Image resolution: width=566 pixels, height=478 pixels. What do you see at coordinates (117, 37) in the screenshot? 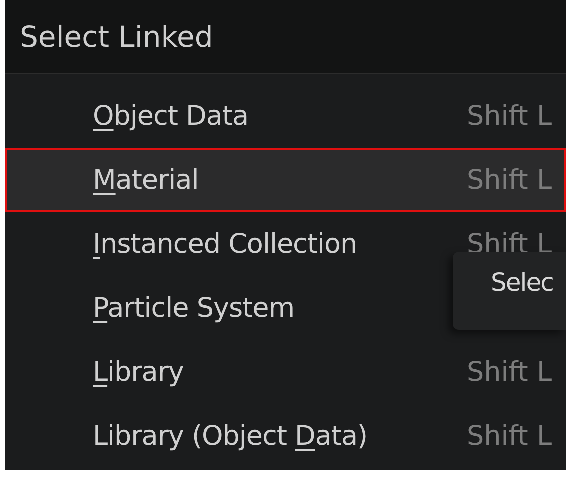
I see `menu-title: Select Linked` at bounding box center [117, 37].